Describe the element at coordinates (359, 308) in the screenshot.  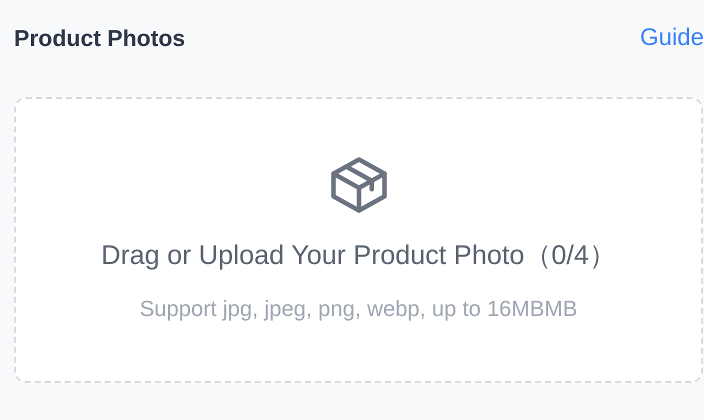
I see `upload-hint: Support jpg, jpeg, png, webp, up to 16MBMB` at that location.